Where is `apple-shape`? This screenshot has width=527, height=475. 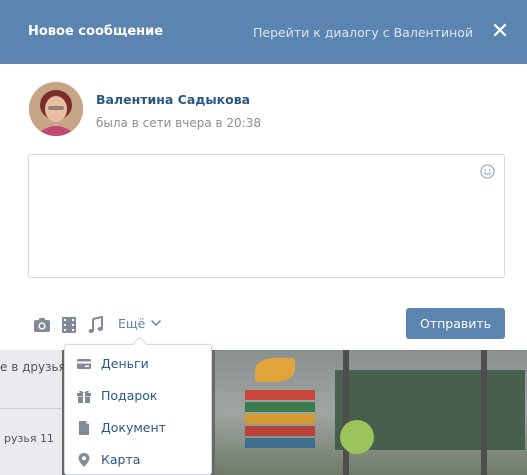 apple-shape is located at coordinates (357, 437).